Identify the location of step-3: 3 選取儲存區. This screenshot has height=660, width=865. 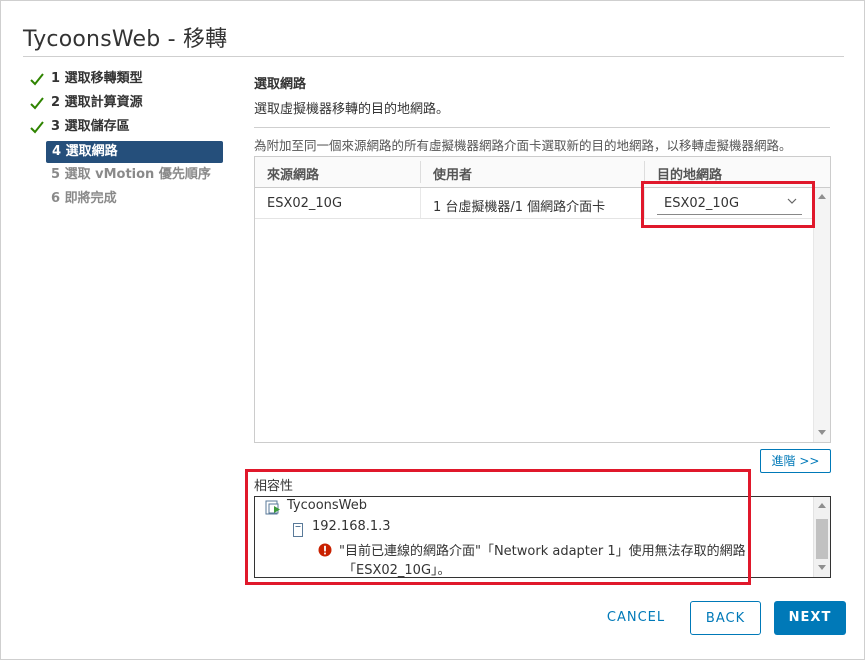
(134, 129).